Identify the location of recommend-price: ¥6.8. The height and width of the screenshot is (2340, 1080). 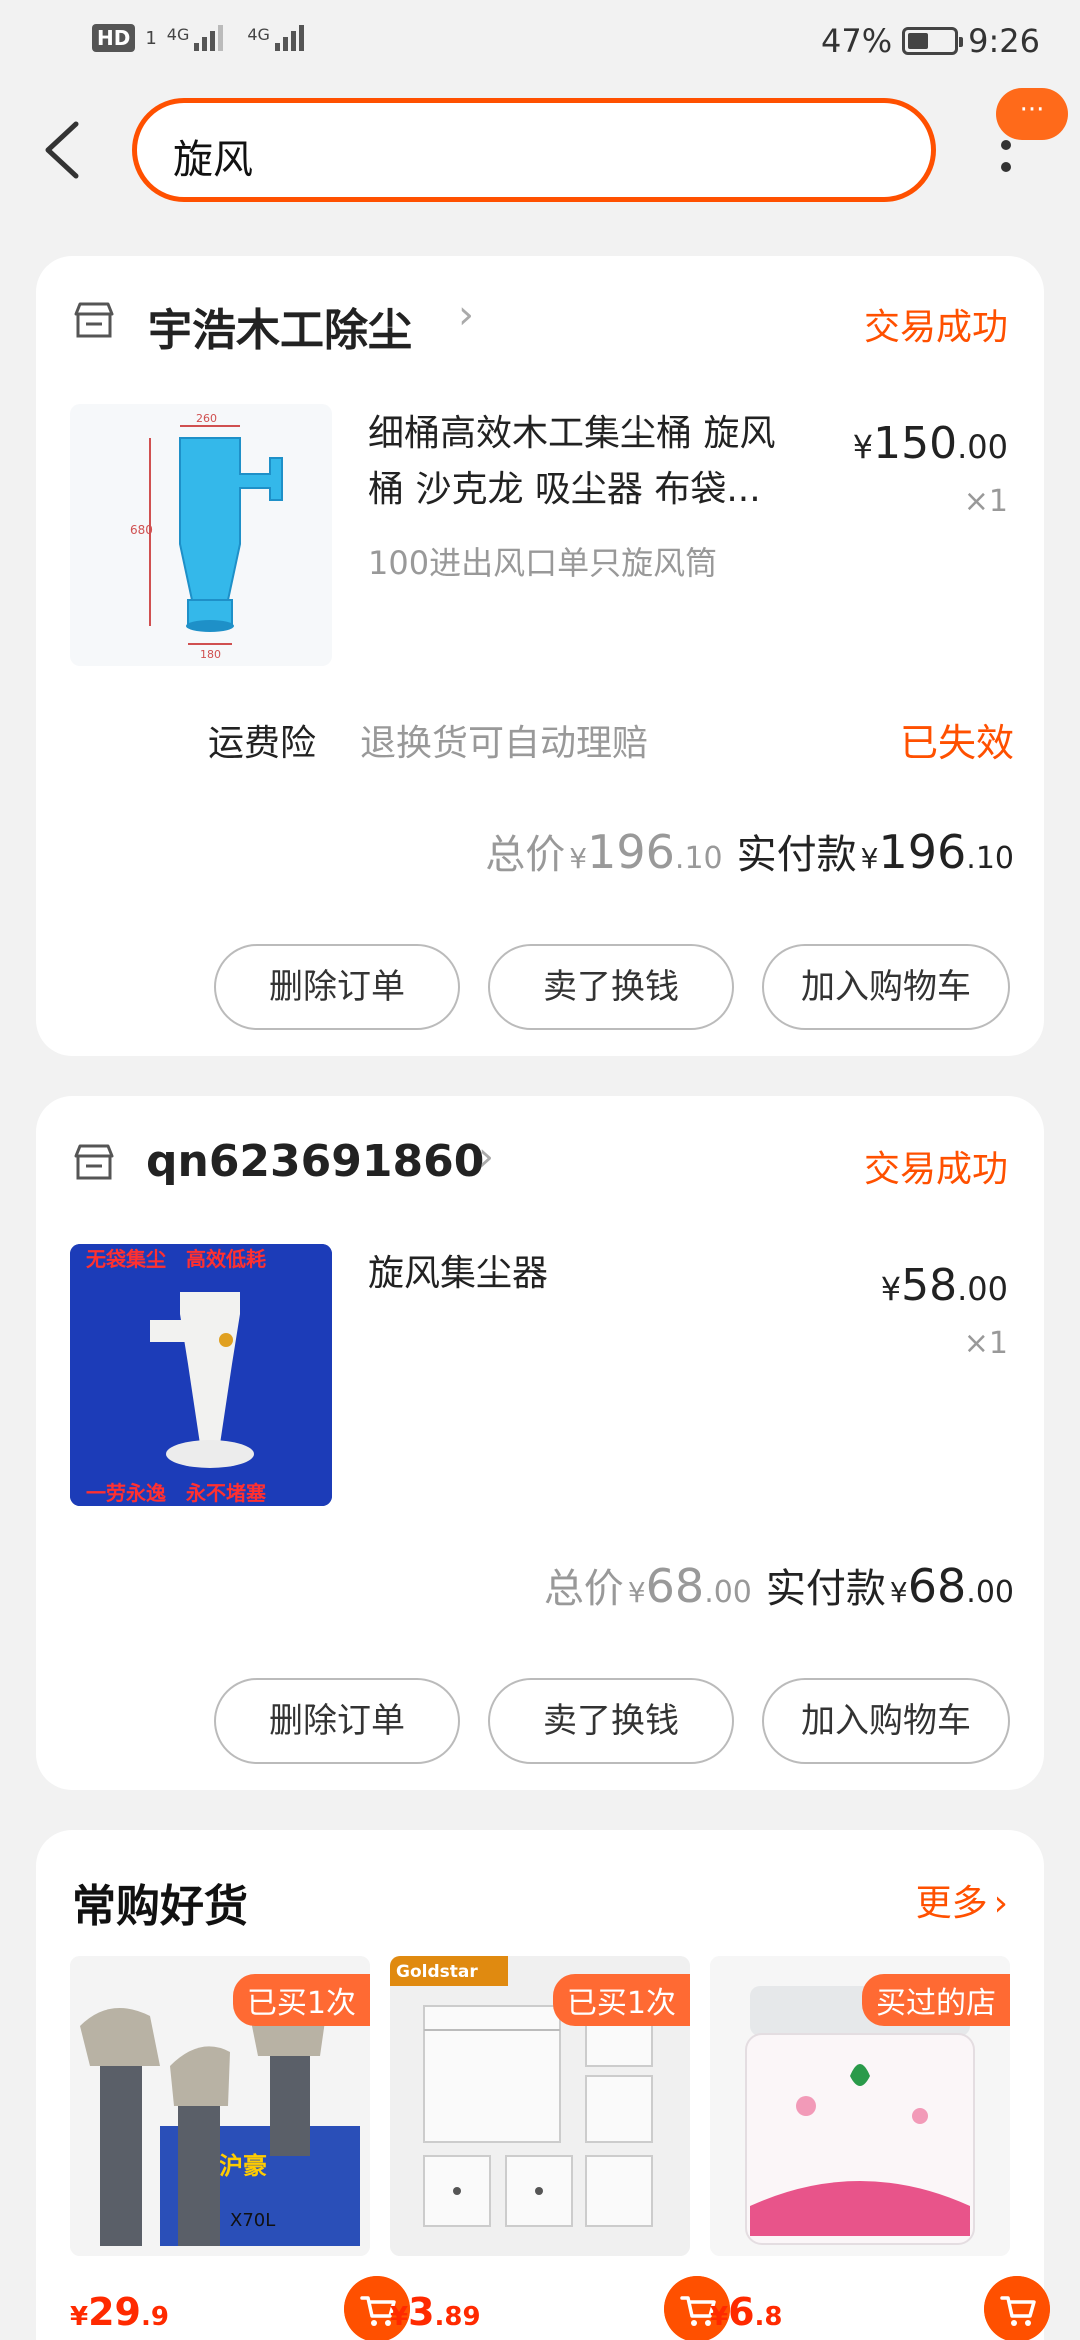
(746, 2312).